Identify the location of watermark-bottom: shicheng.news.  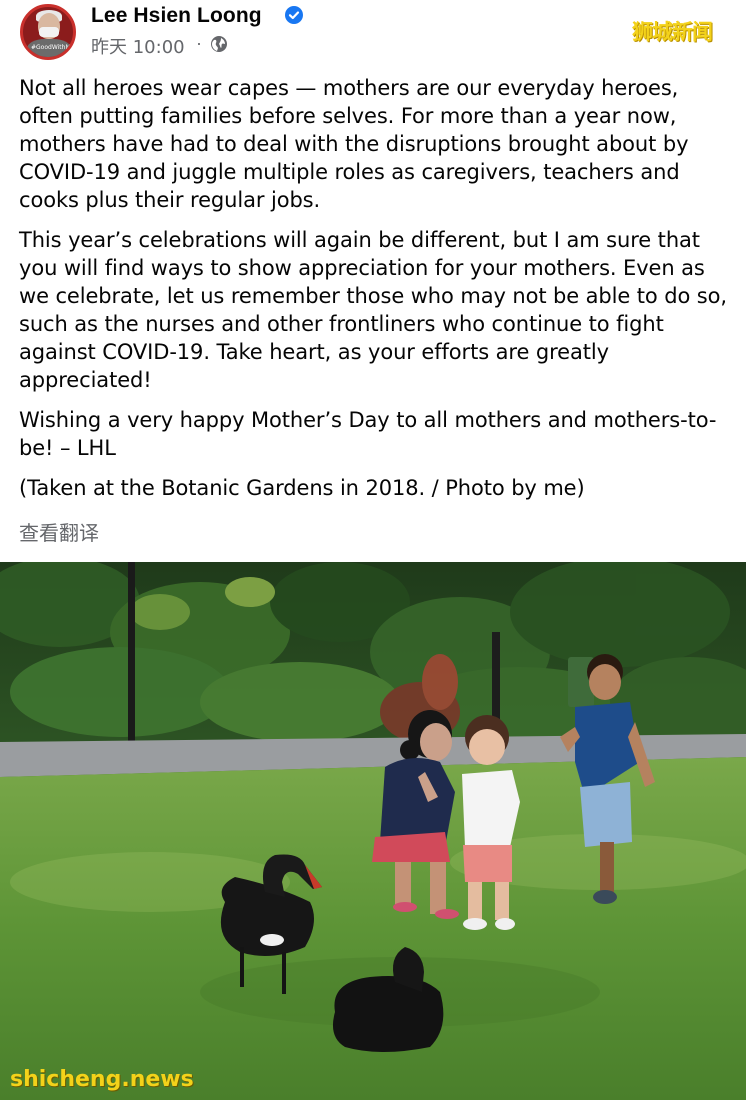
(102, 1079).